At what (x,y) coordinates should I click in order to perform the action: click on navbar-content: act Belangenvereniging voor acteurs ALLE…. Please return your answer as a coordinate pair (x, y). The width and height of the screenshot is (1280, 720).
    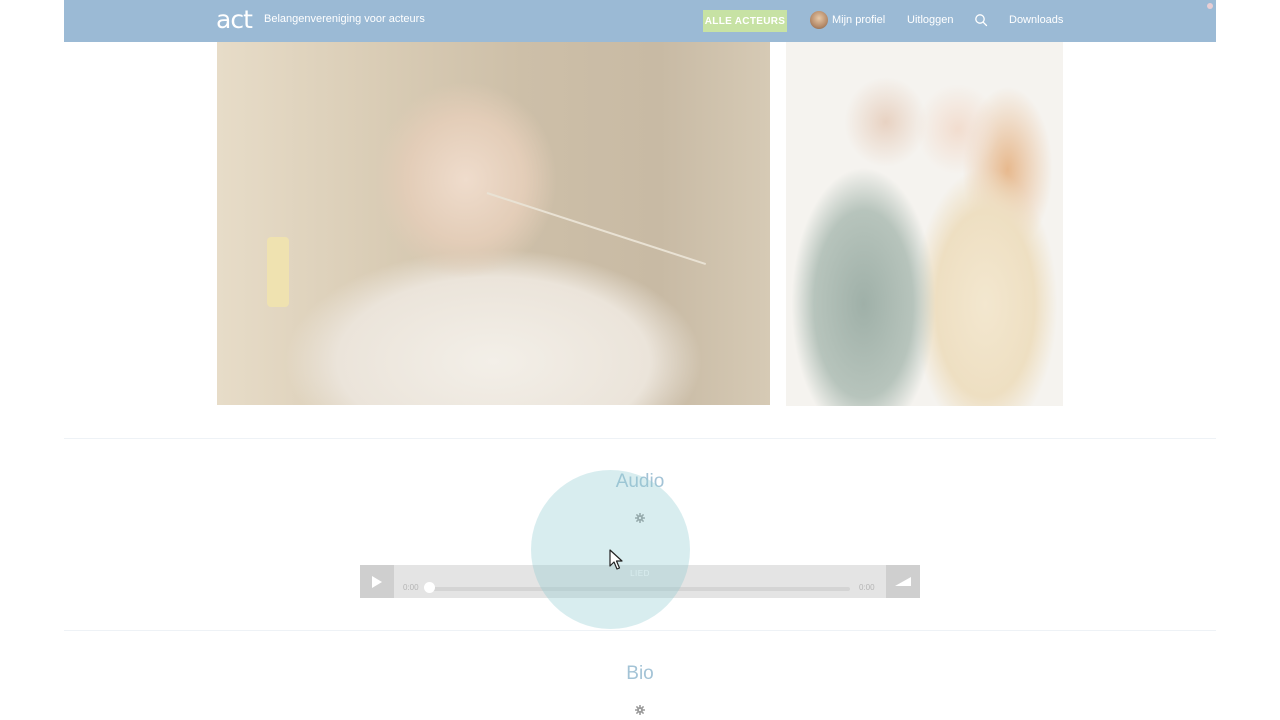
    Looking at the image, I should click on (640, 21).